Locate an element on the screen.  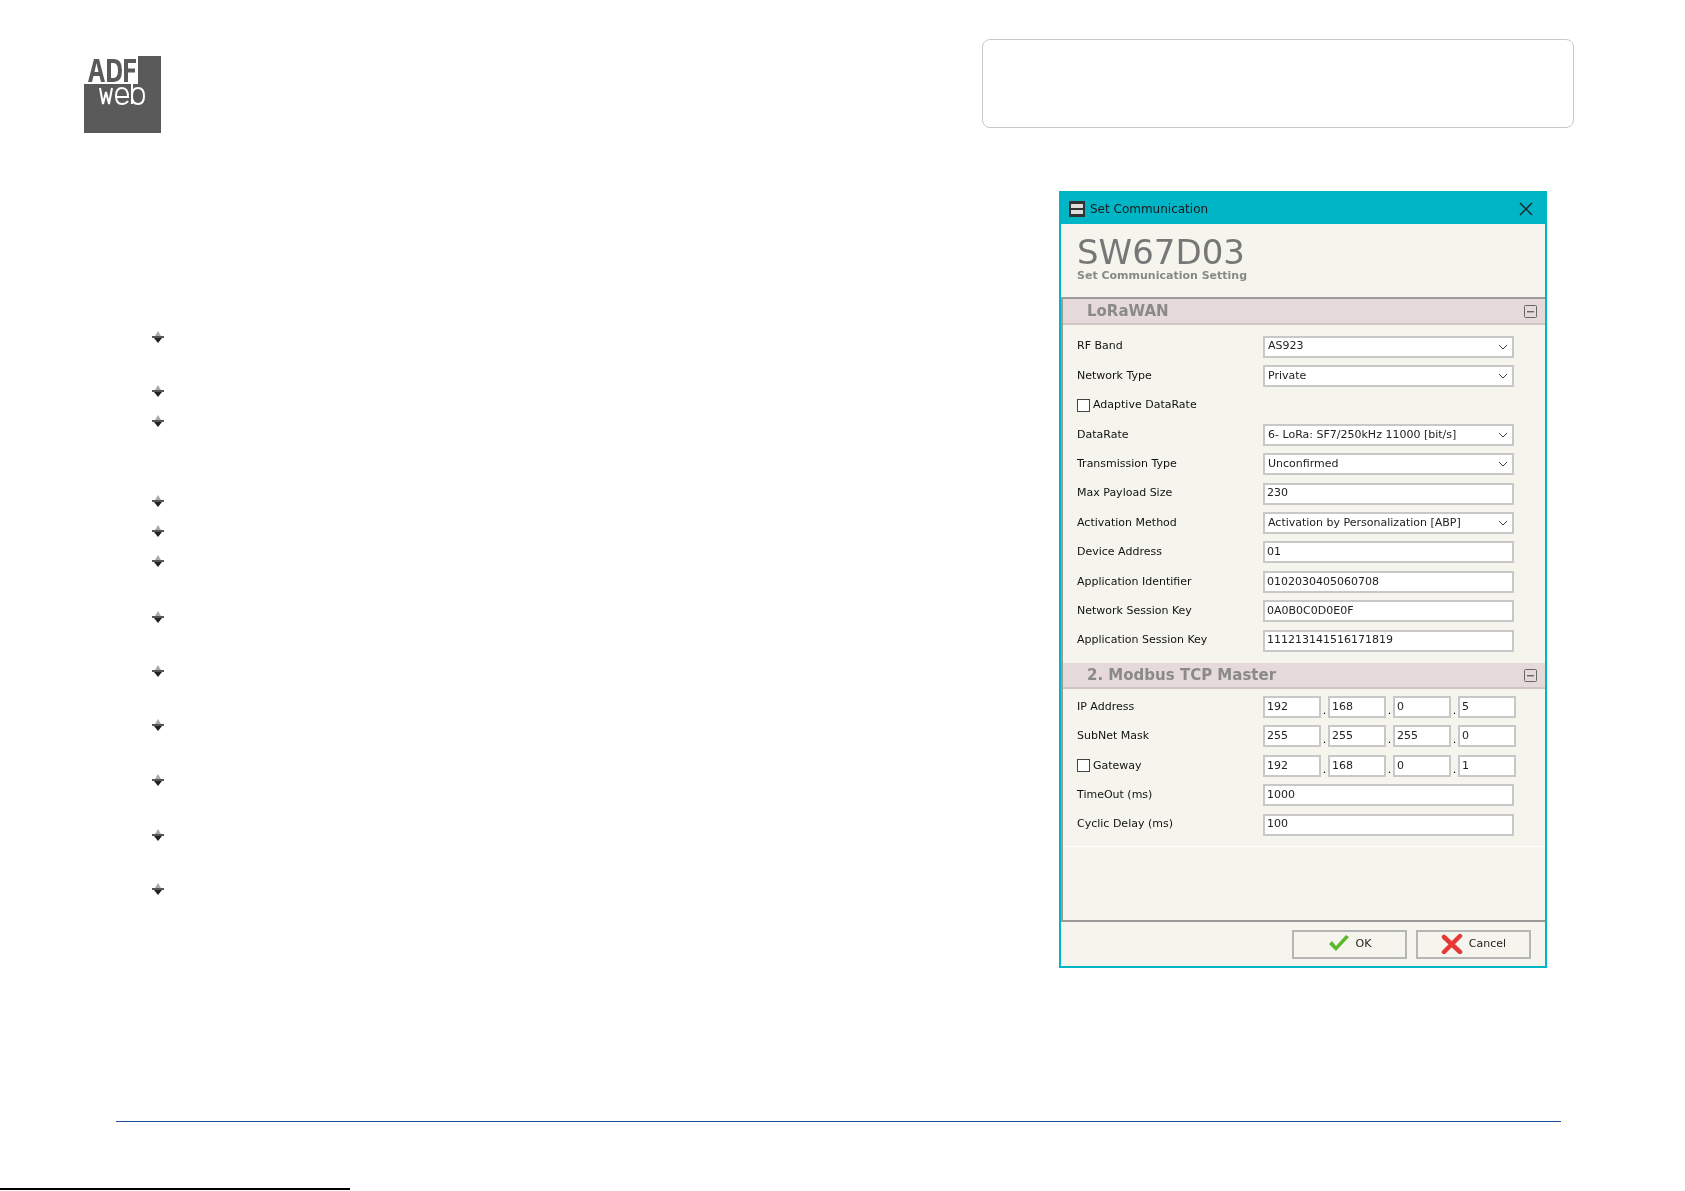
field-label: IP Address is located at coordinates (1106, 706).